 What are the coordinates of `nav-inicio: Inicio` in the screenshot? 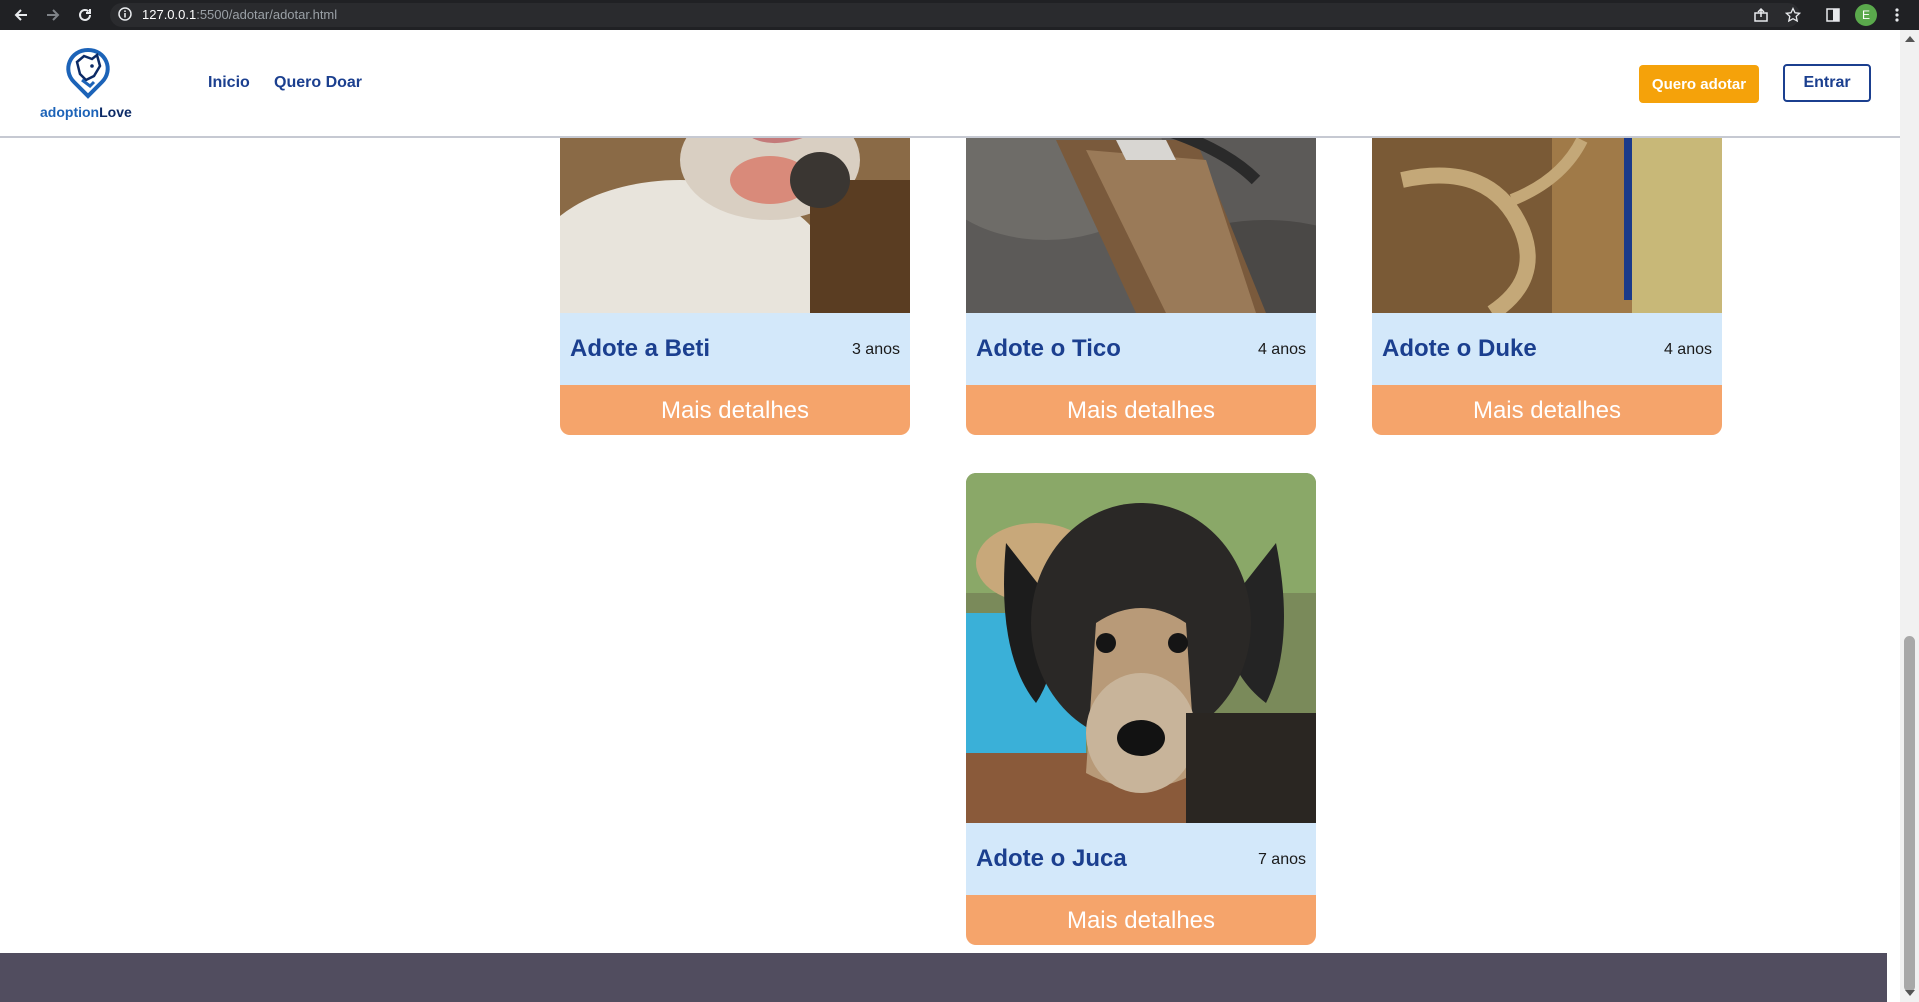 It's located at (229, 83).